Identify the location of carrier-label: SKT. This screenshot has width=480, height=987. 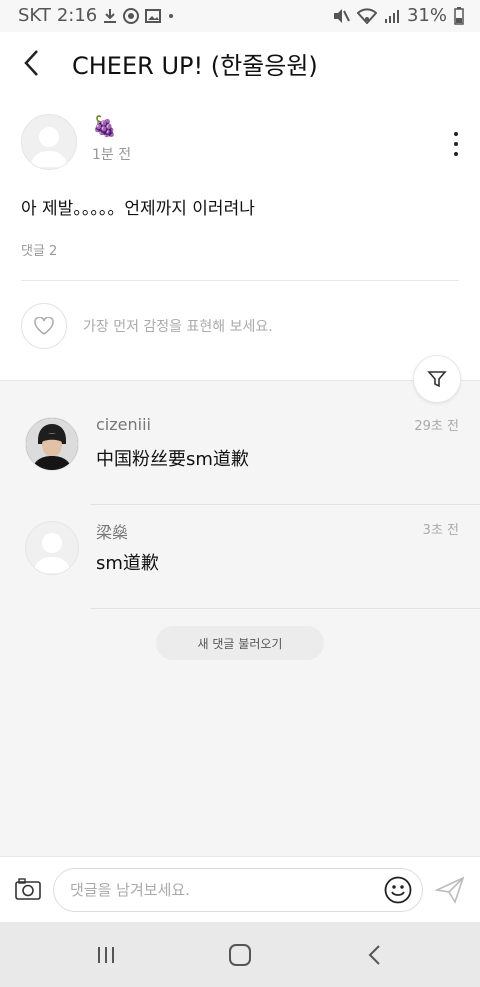
(34, 15).